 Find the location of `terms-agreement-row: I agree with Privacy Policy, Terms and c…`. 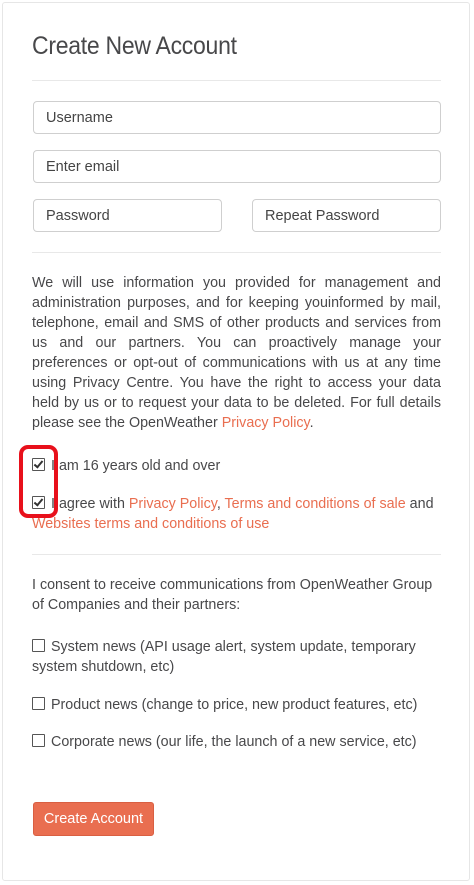

terms-agreement-row: I agree with Privacy Policy, Terms and c… is located at coordinates (236, 514).